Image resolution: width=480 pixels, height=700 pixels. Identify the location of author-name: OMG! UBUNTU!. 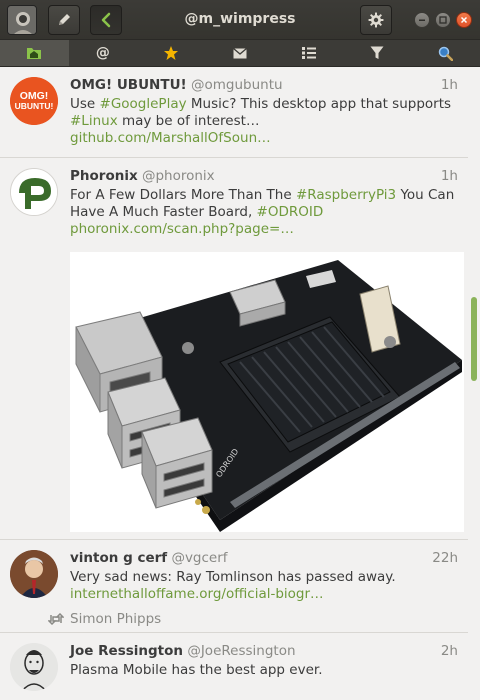
(128, 85).